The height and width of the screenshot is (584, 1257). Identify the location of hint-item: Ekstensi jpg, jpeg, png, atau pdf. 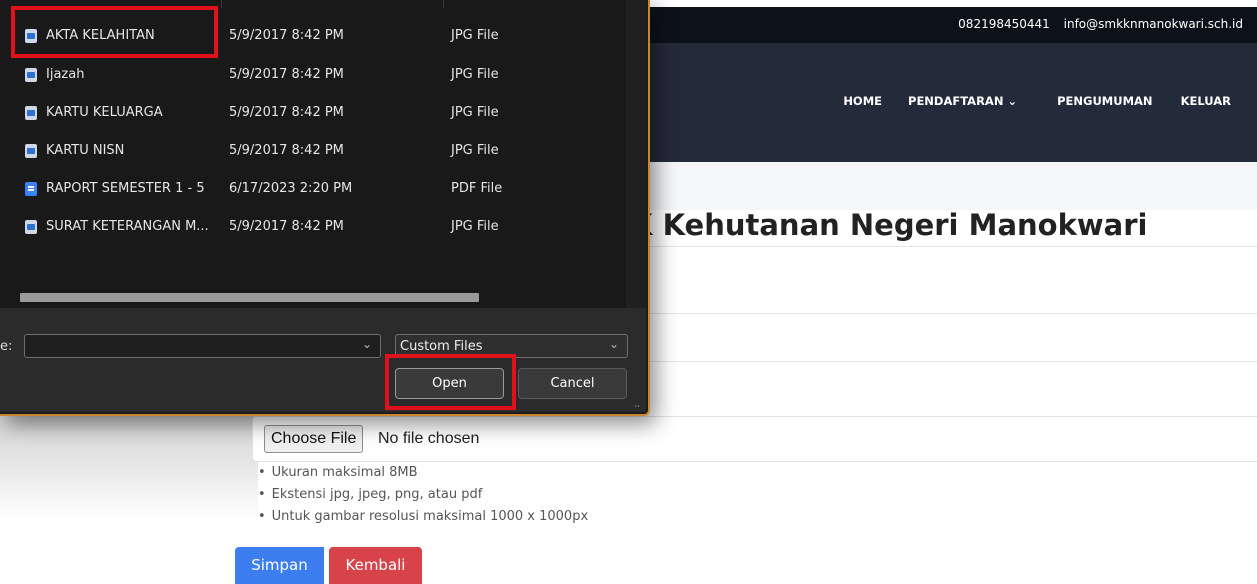
(423, 495).